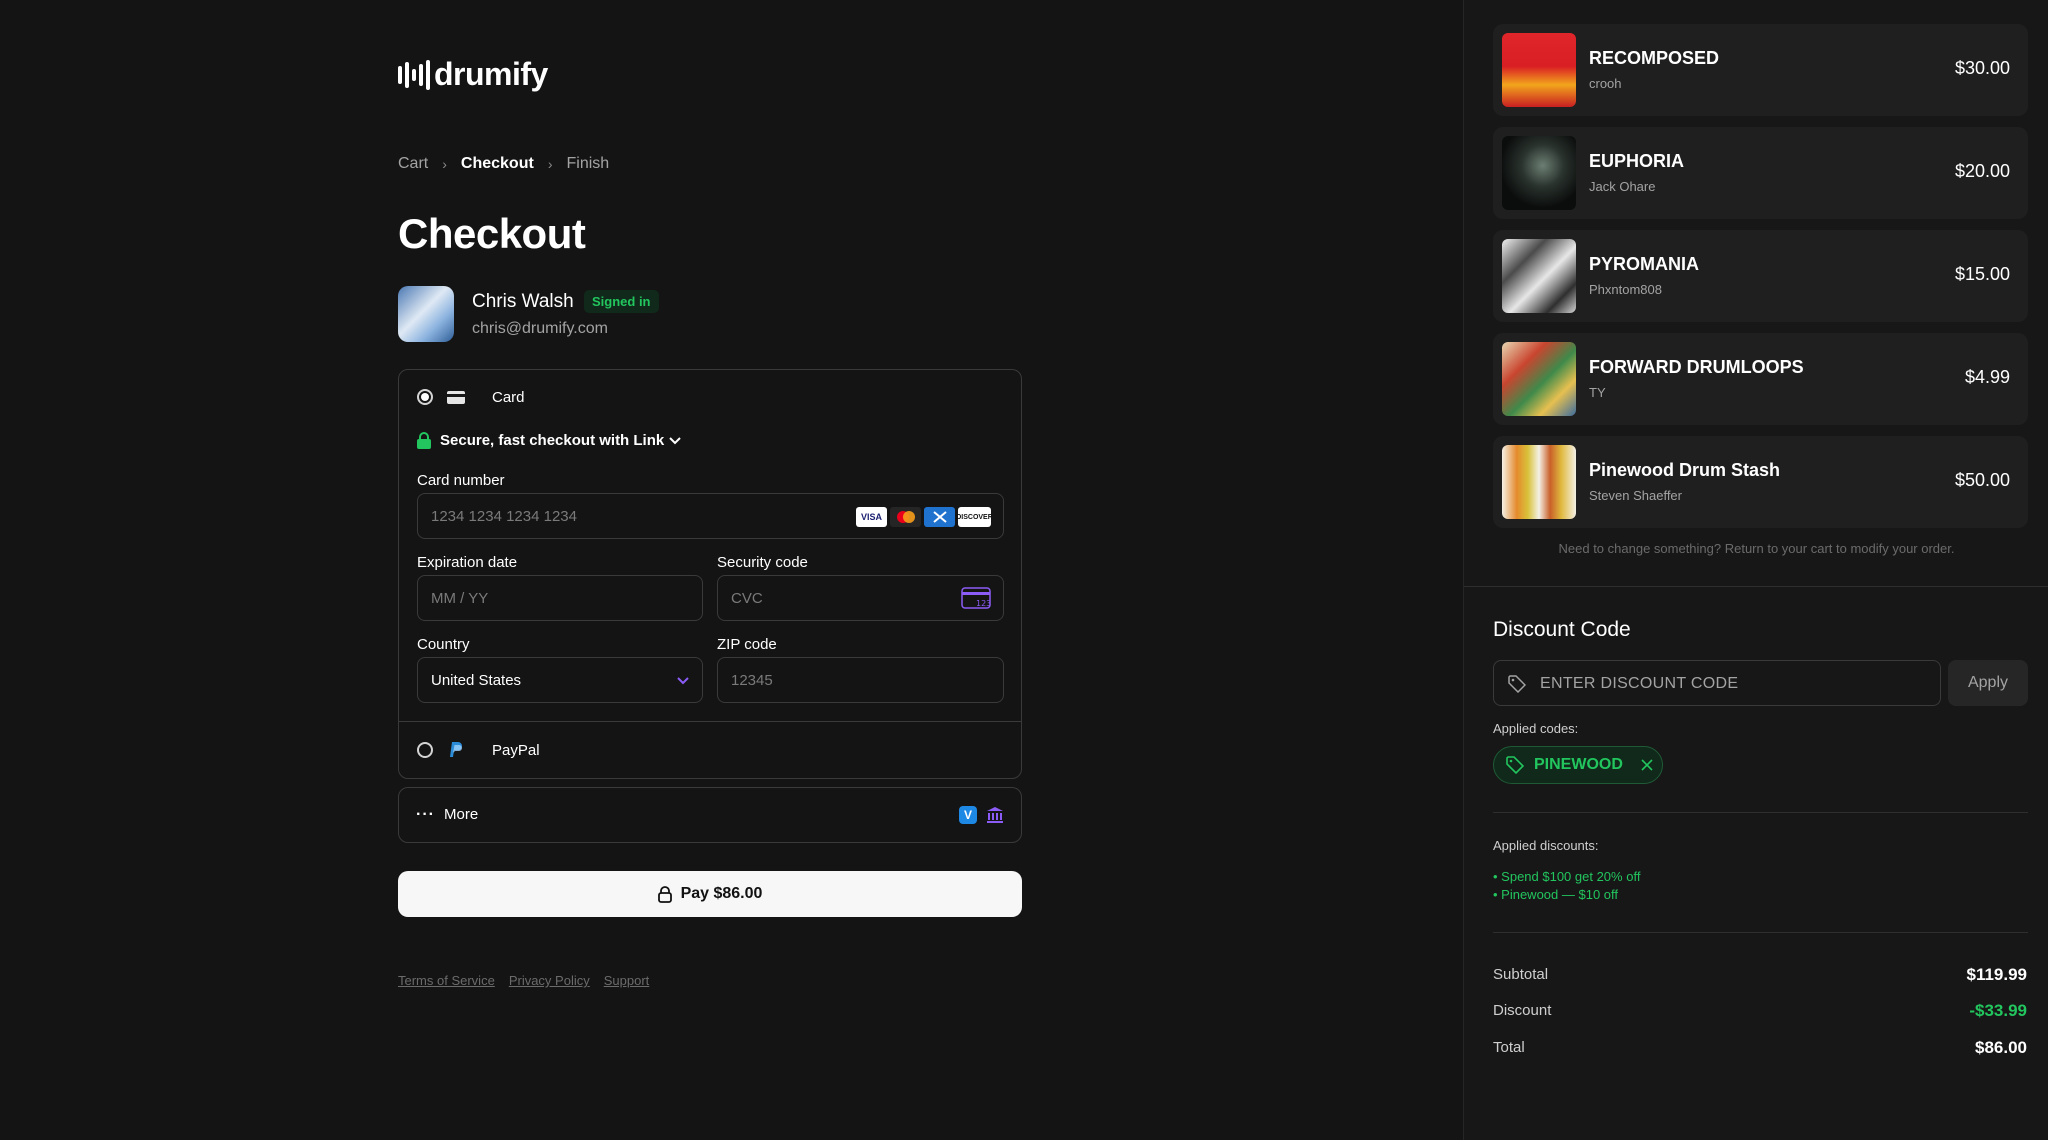  I want to click on logo-bars-icon, so click(414, 75).